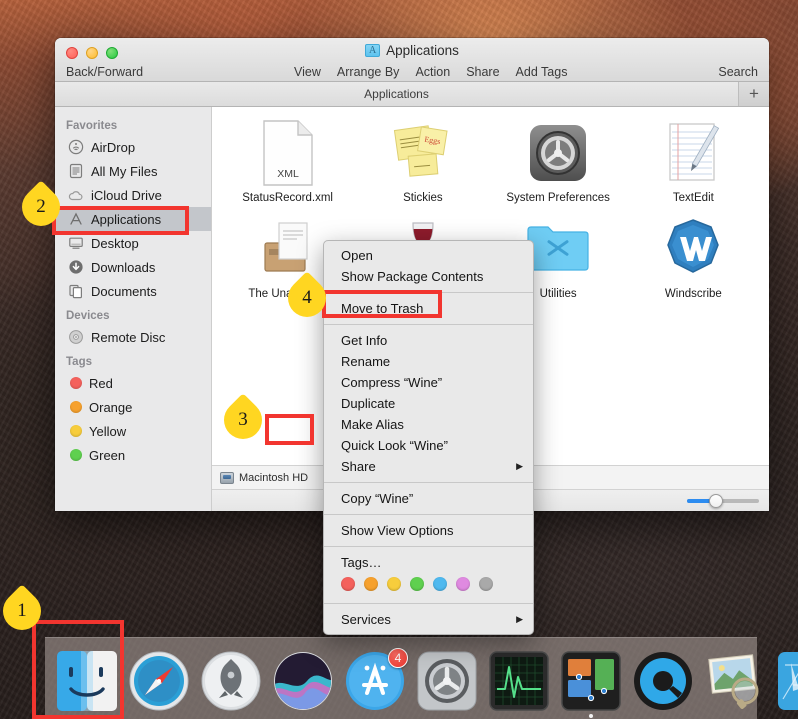  I want to click on badge-number: 4, so click(307, 297).